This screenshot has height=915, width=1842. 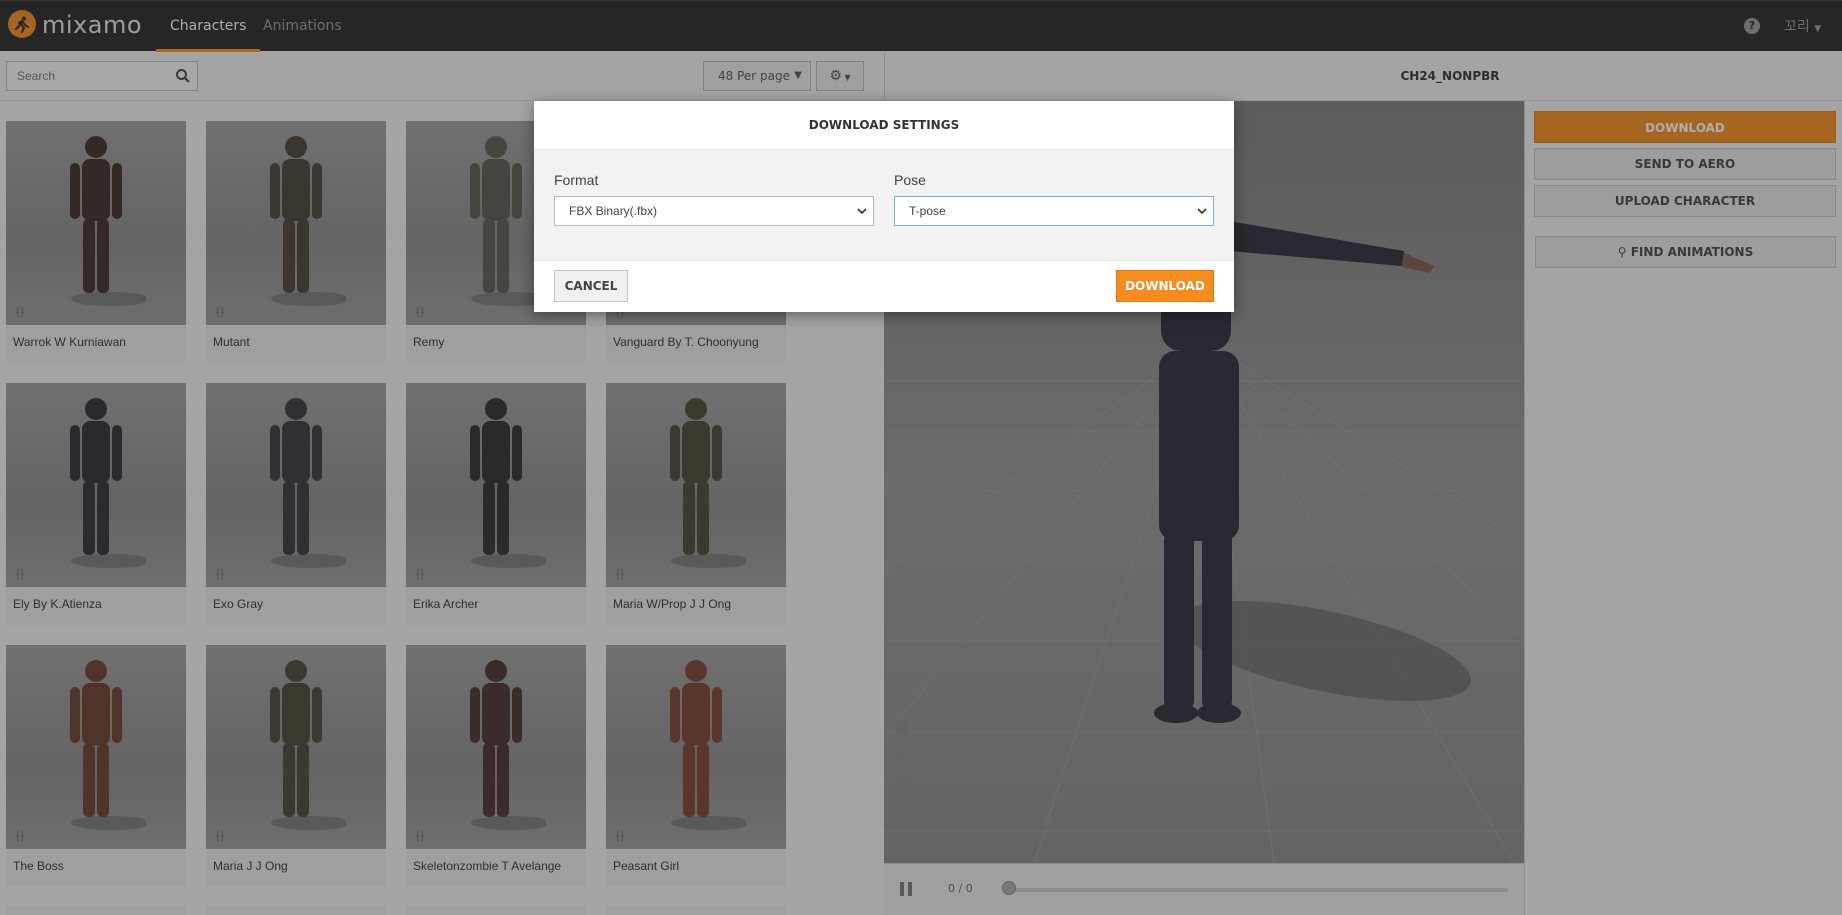 What do you see at coordinates (714, 211) in the screenshot?
I see `format-select: FBX Binary(.fbx)` at bounding box center [714, 211].